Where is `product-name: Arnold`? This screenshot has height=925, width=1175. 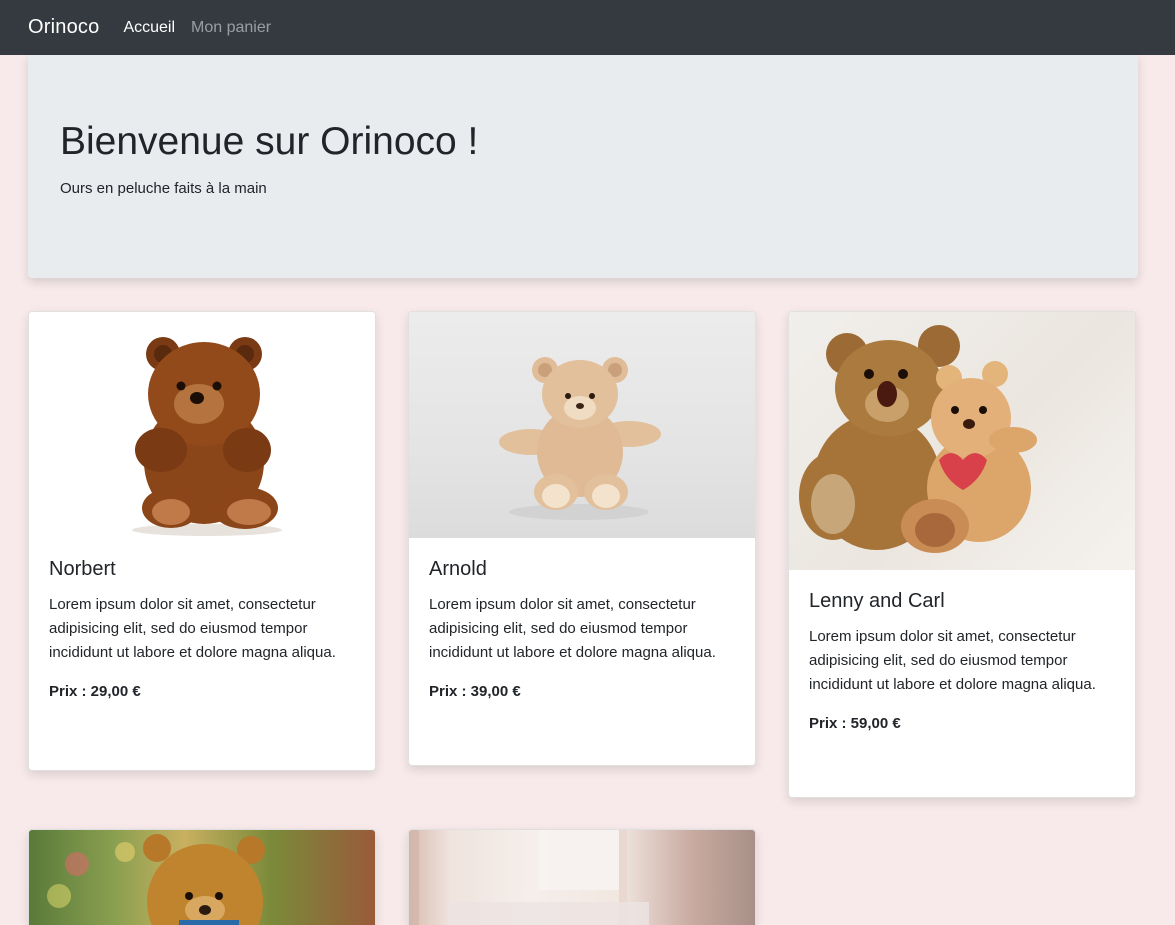 product-name: Arnold is located at coordinates (458, 569).